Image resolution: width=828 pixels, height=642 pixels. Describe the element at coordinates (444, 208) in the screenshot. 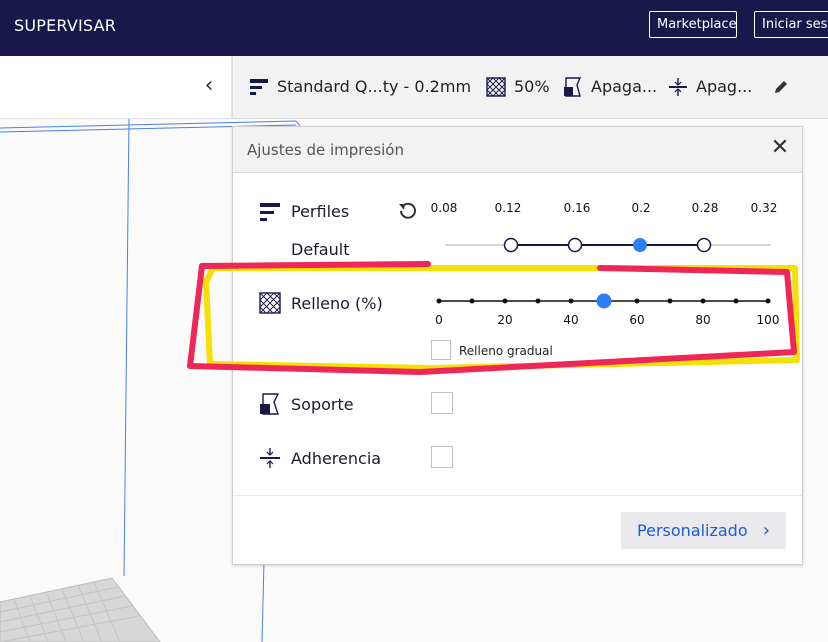

I see `profile-tick-label: 0.08` at that location.